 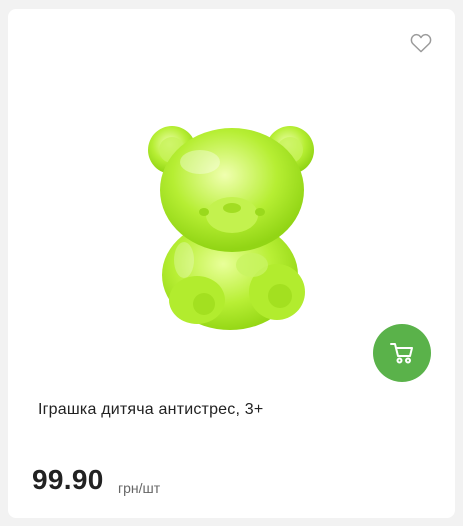 I want to click on product-name: Іграшка дитяча антистрес, 3+, so click(x=150, y=410).